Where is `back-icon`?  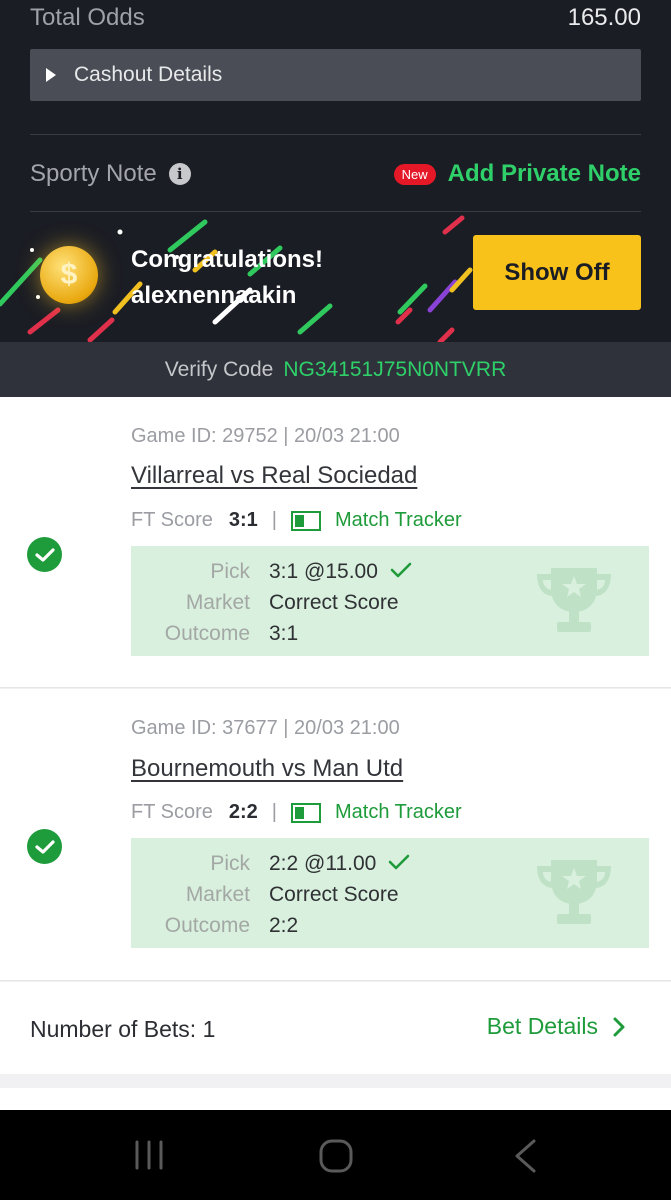 back-icon is located at coordinates (525, 1156).